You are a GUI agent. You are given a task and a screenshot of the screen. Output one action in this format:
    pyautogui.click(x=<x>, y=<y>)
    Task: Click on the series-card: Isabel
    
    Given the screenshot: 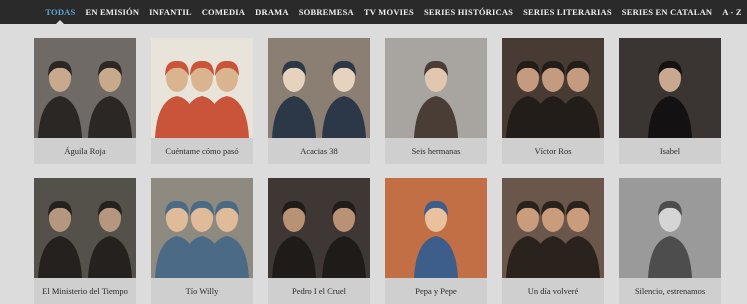 What is the action you would take?
    pyautogui.click(x=670, y=101)
    